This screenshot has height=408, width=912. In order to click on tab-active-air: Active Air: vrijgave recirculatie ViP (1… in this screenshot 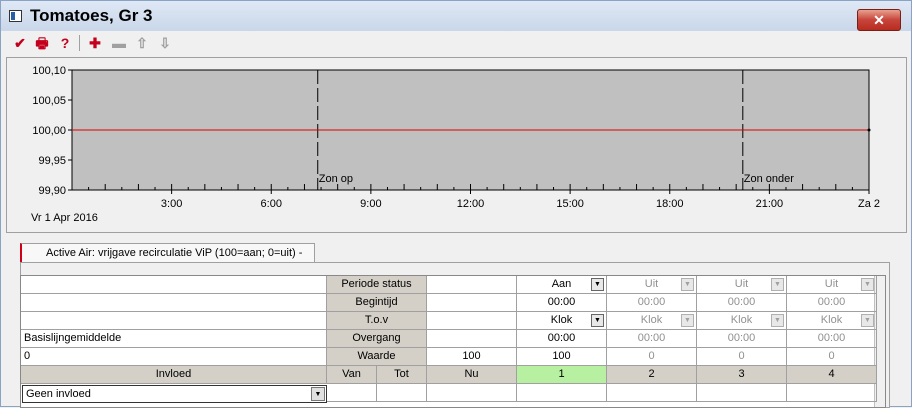, I will do `click(167, 252)`.